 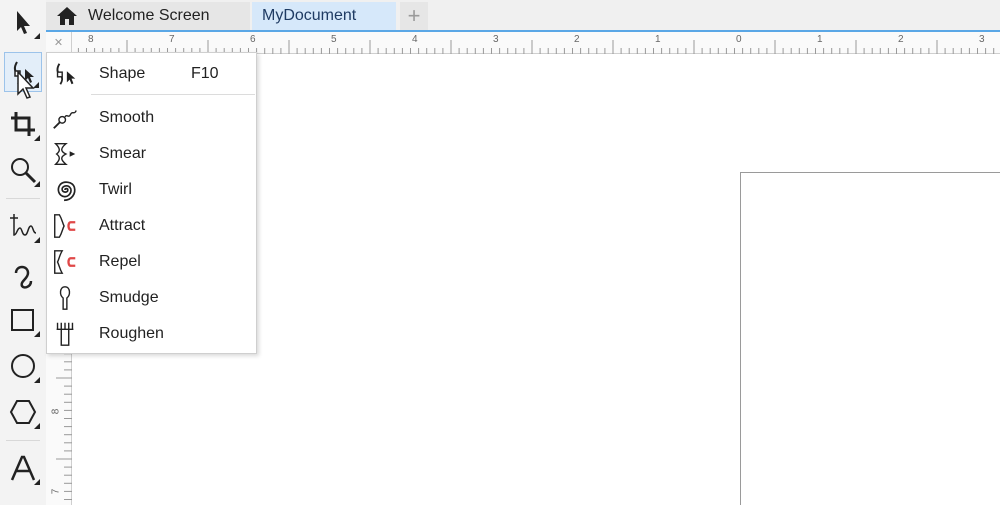 What do you see at coordinates (151, 190) in the screenshot?
I see `flyout-item-twirl: Twirl` at bounding box center [151, 190].